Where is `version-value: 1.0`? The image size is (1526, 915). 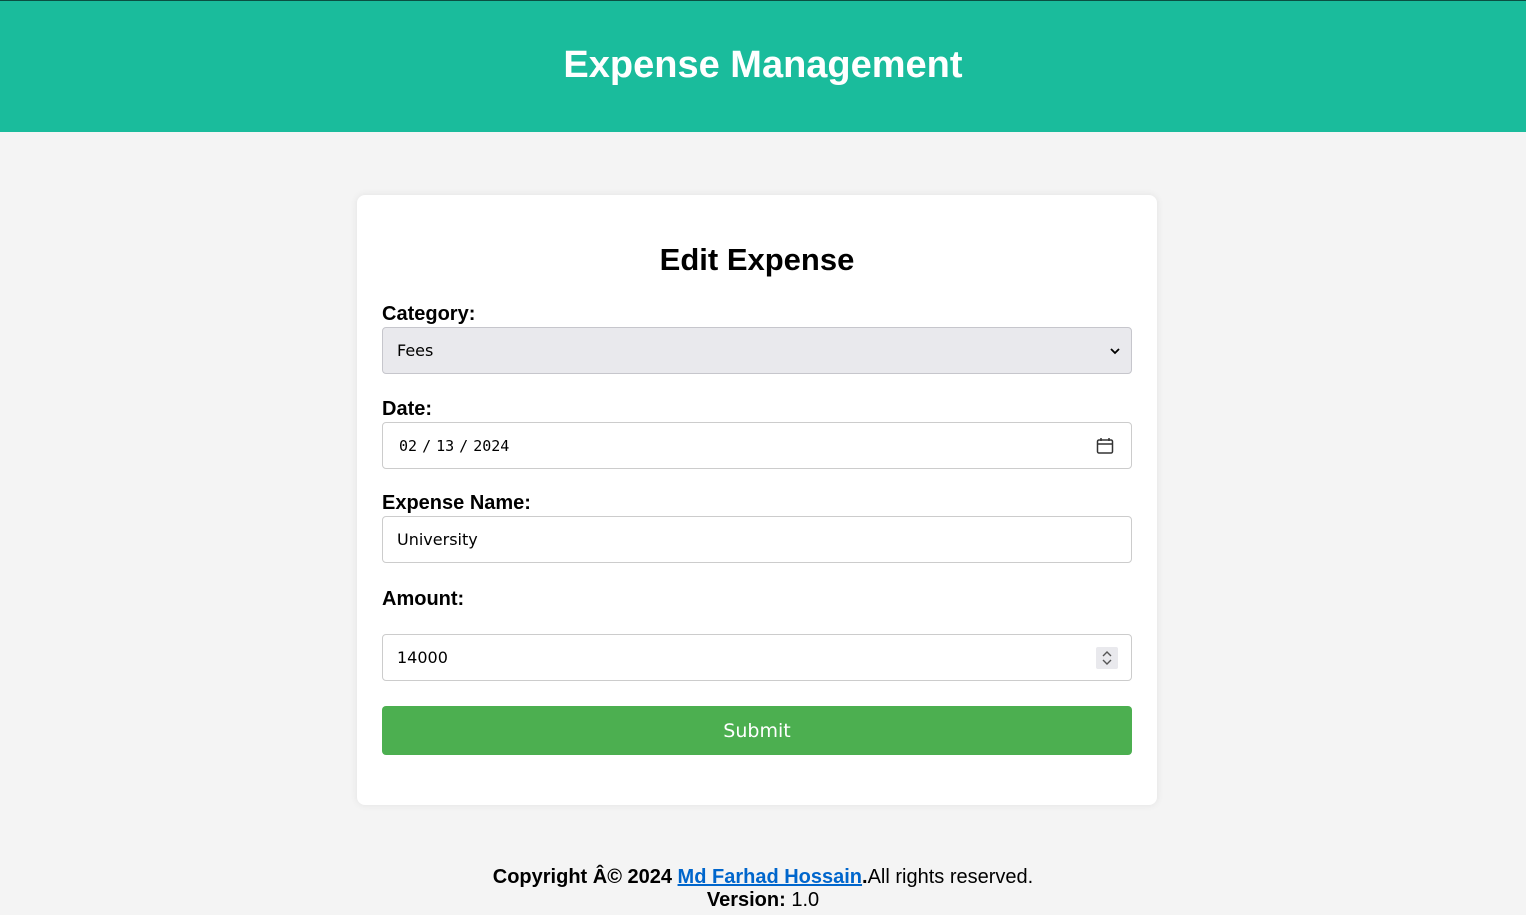
version-value: 1.0 is located at coordinates (805, 900).